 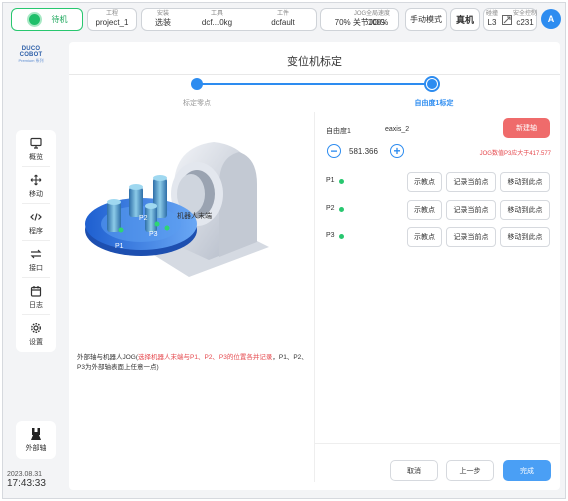 What do you see at coordinates (515, 154) in the screenshot?
I see `jog-warning: JOG数值P3应大于417.577` at bounding box center [515, 154].